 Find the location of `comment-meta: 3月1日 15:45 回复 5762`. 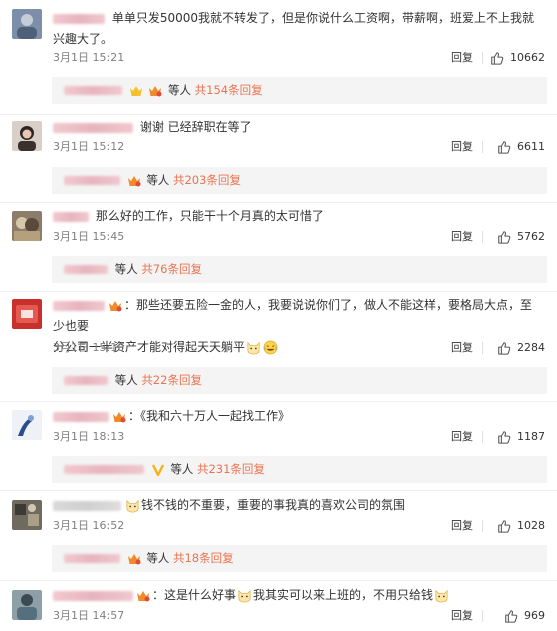

comment-meta: 3月1日 15:45 回复 5762 is located at coordinates (299, 237).